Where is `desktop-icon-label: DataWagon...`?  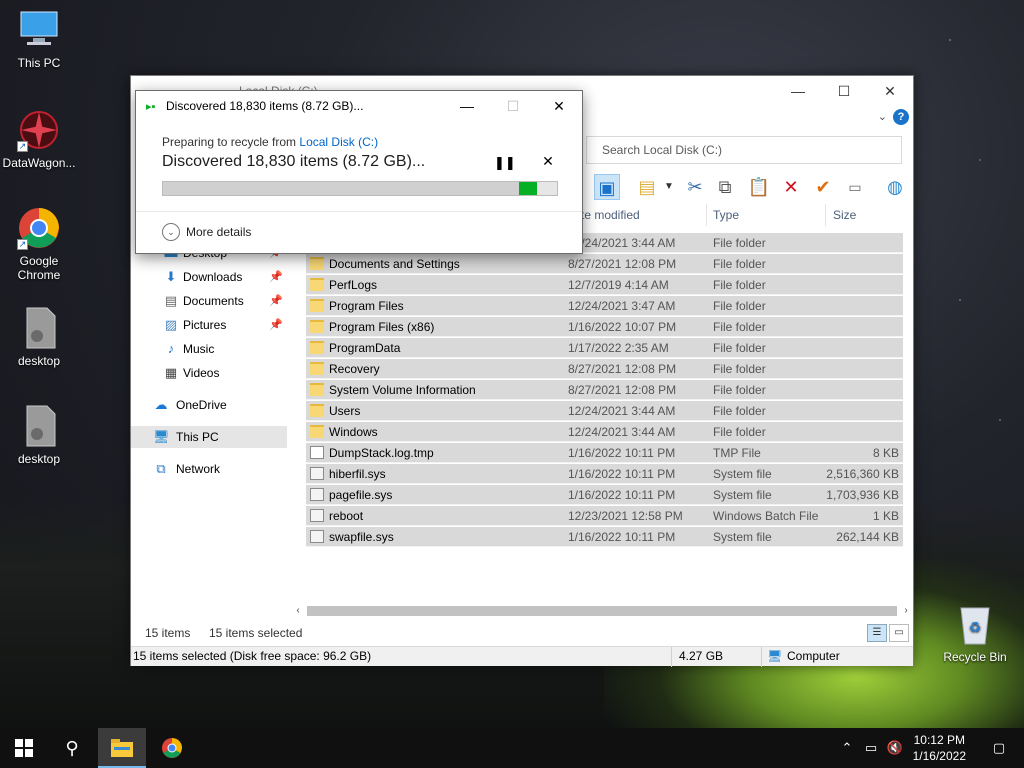 desktop-icon-label: DataWagon... is located at coordinates (39, 163).